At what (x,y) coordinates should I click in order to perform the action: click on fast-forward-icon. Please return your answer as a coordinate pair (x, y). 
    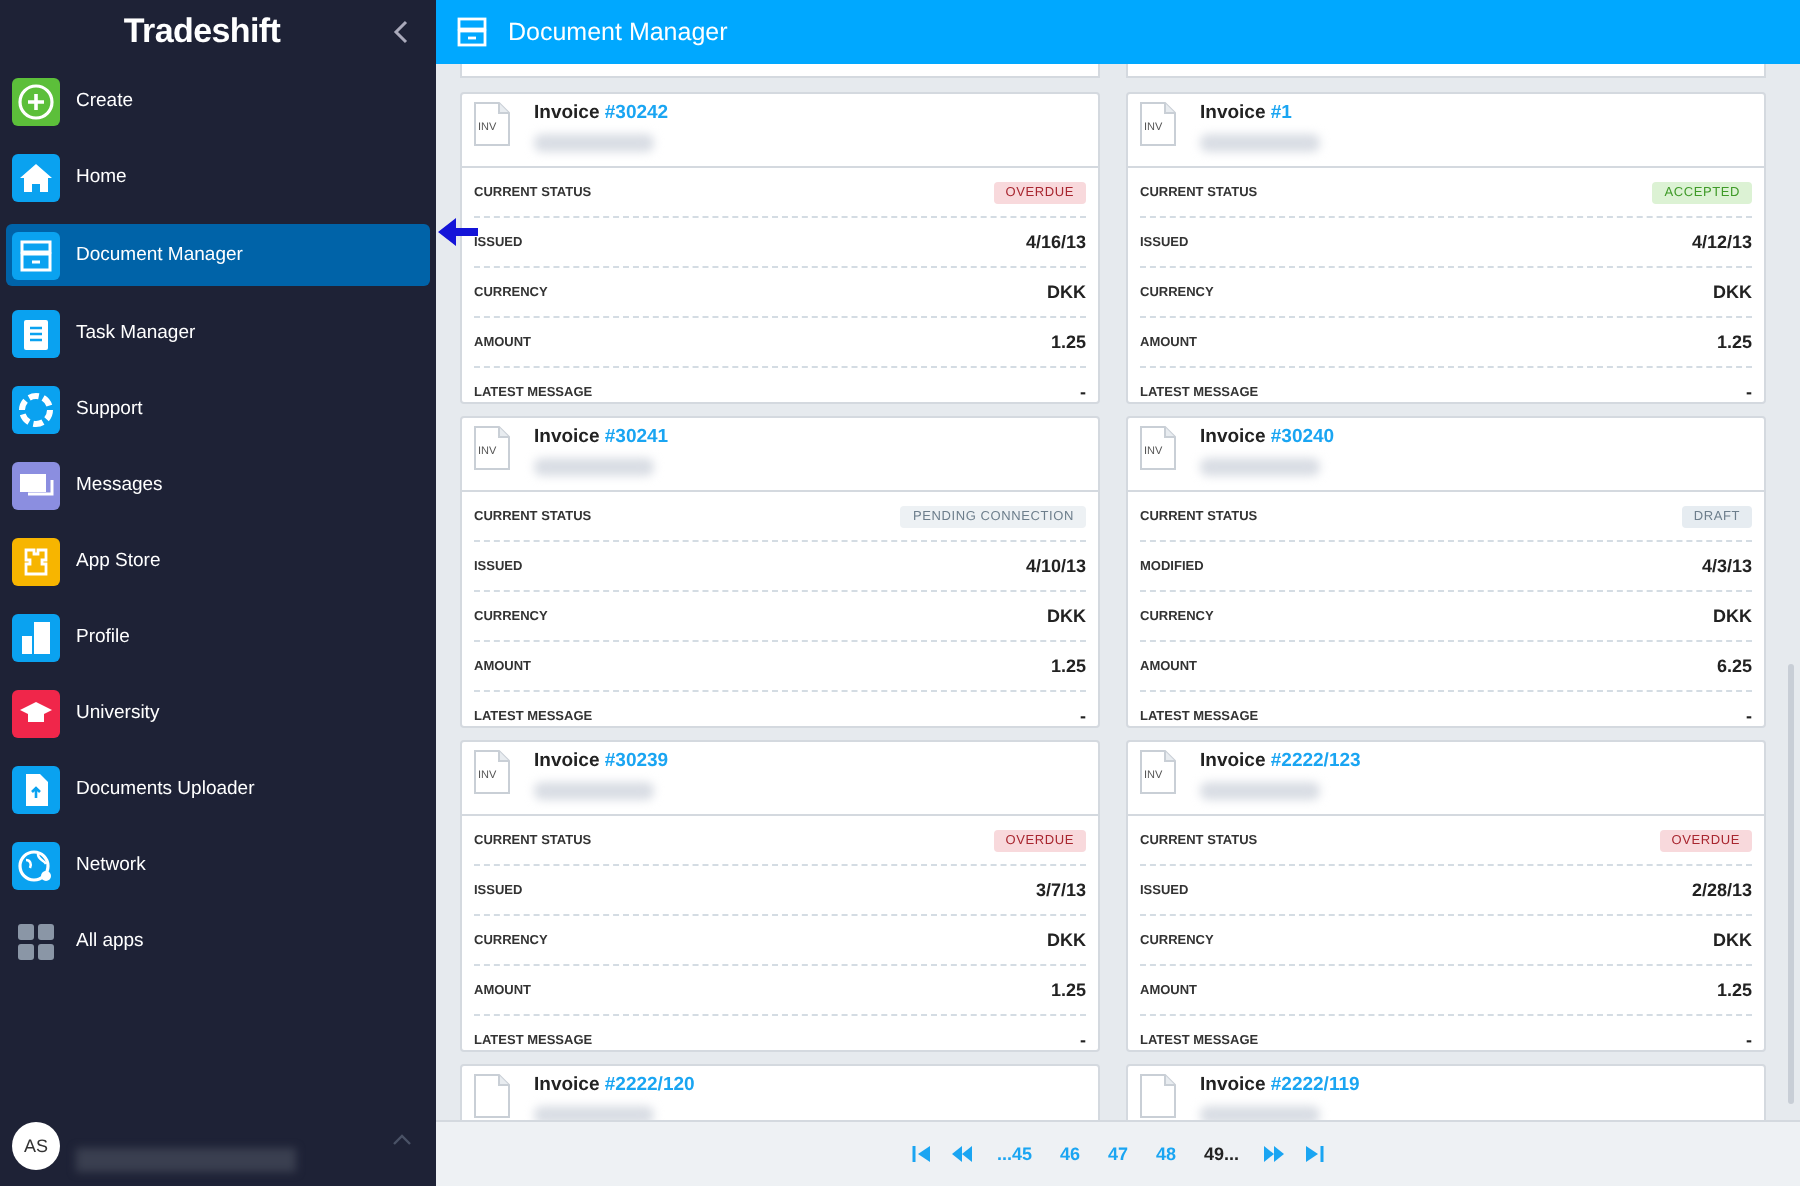
    Looking at the image, I should click on (1273, 1154).